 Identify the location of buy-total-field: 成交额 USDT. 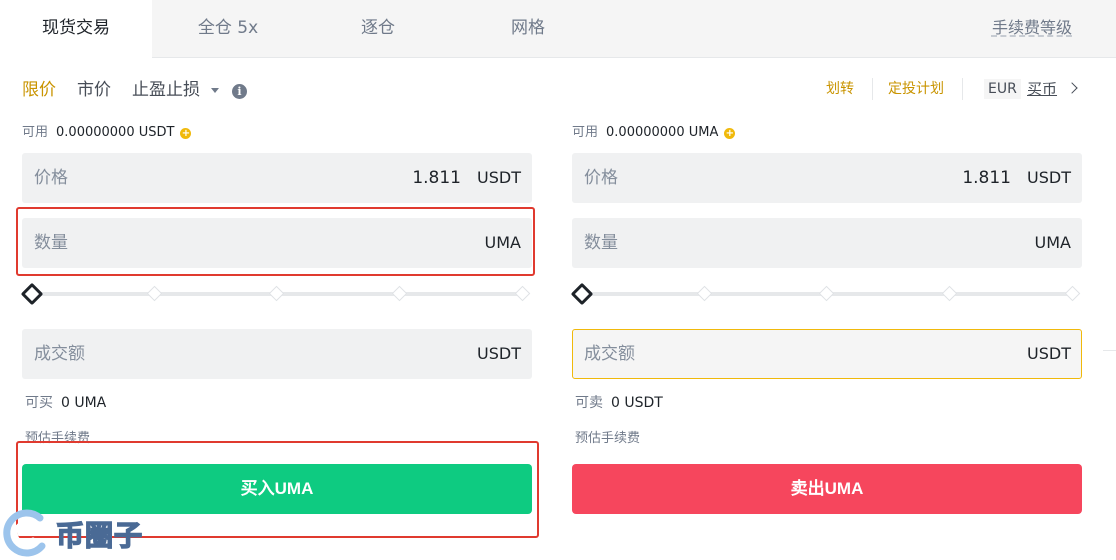
(277, 354).